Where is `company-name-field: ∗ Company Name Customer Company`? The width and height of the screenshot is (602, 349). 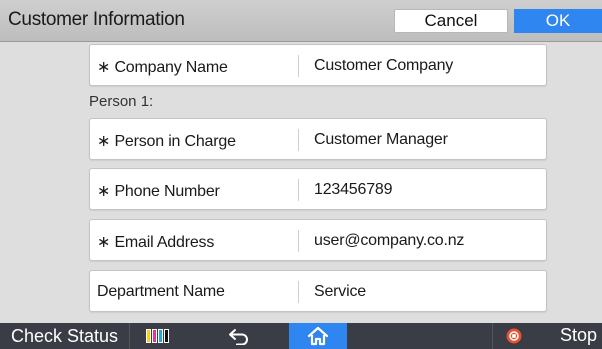 company-name-field: ∗ Company Name Customer Company is located at coordinates (318, 65).